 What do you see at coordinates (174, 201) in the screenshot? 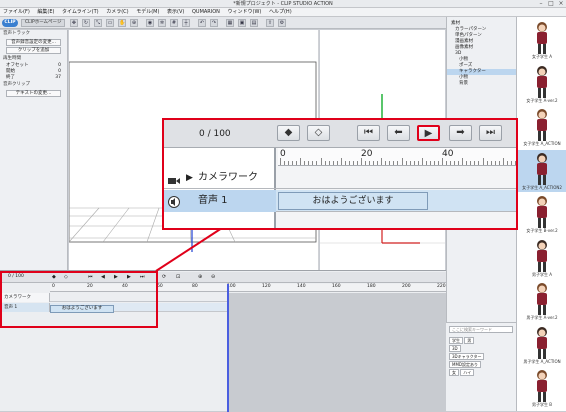
I see `speaker-icon` at bounding box center [174, 201].